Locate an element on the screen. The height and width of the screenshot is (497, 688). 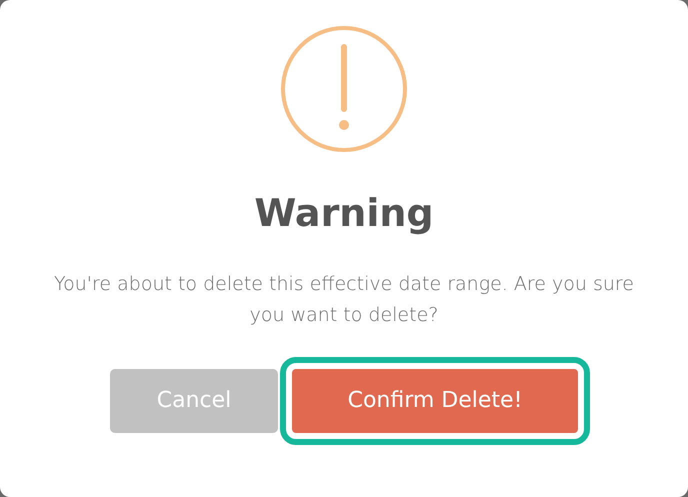
confirm-delete-button: Confirm Delete! is located at coordinates (435, 400).